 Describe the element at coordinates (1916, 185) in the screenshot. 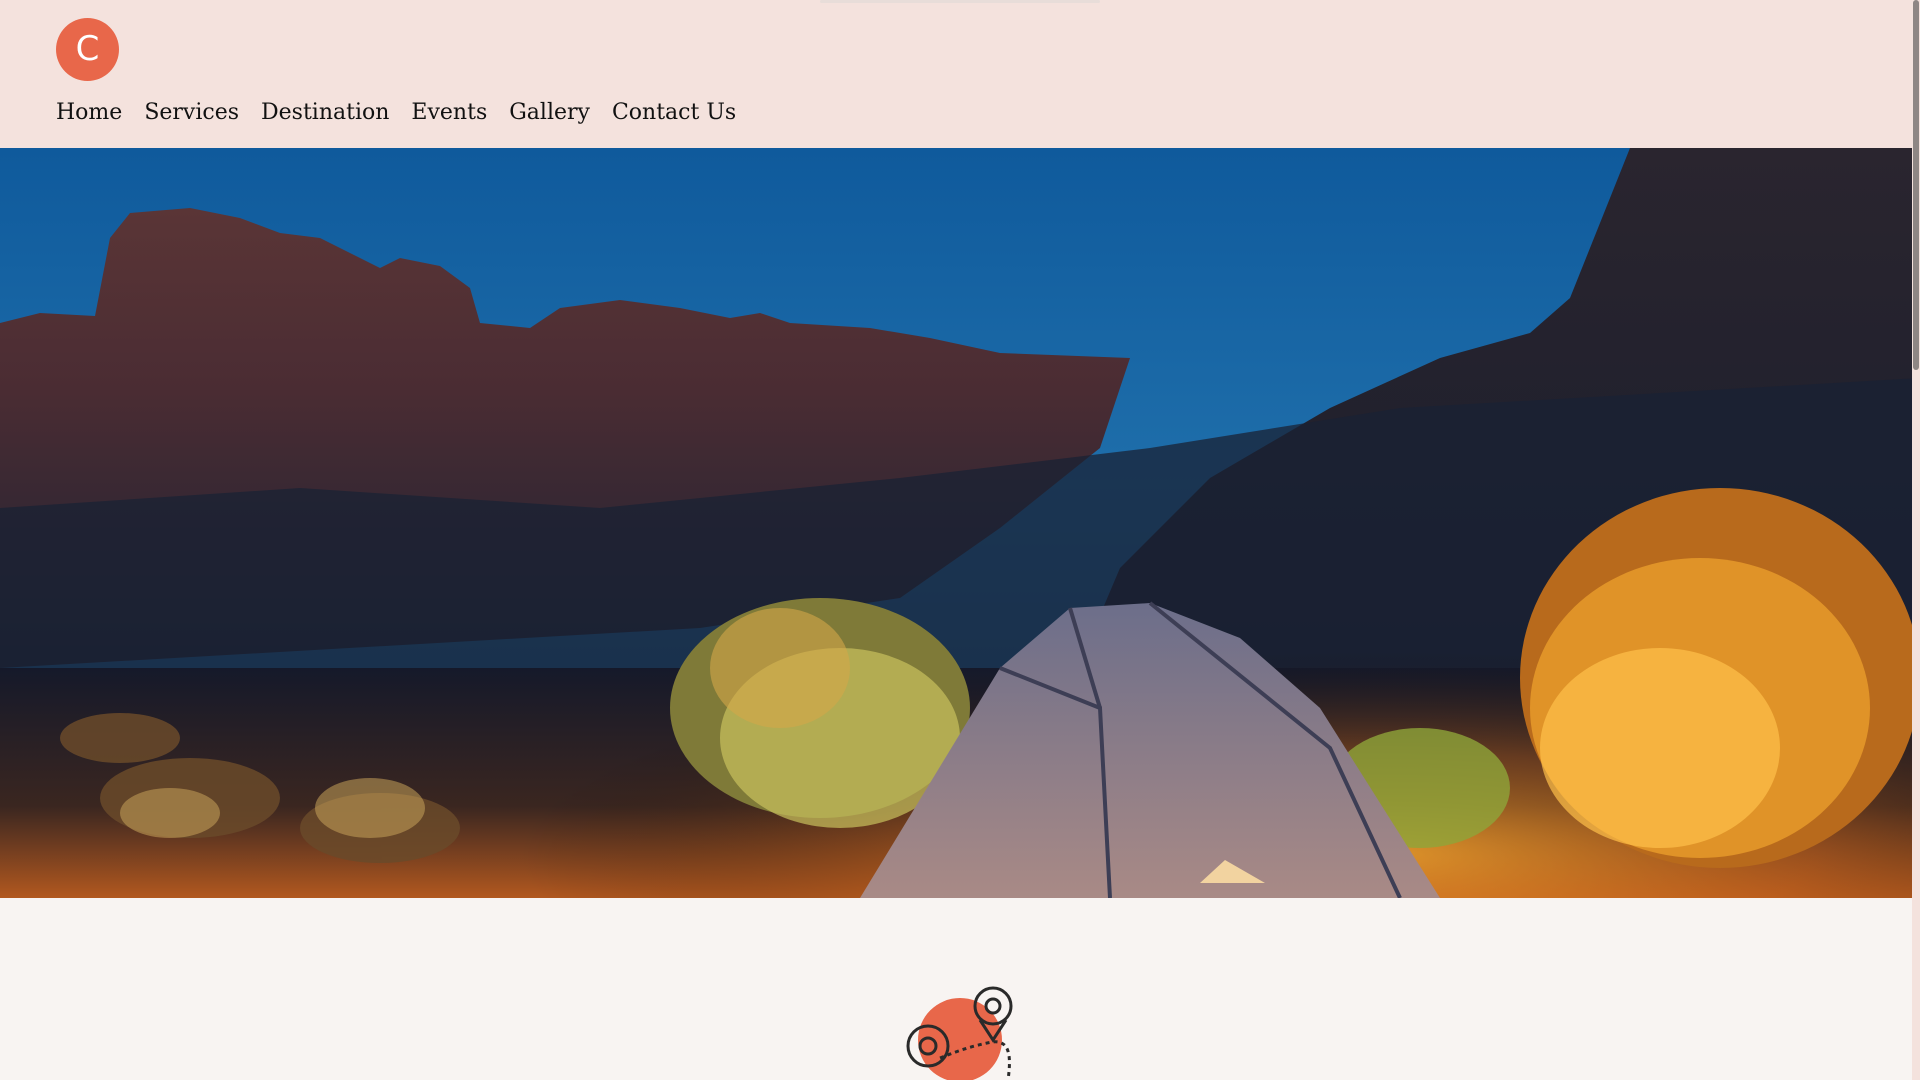

I see `scrollbar-thumb` at that location.